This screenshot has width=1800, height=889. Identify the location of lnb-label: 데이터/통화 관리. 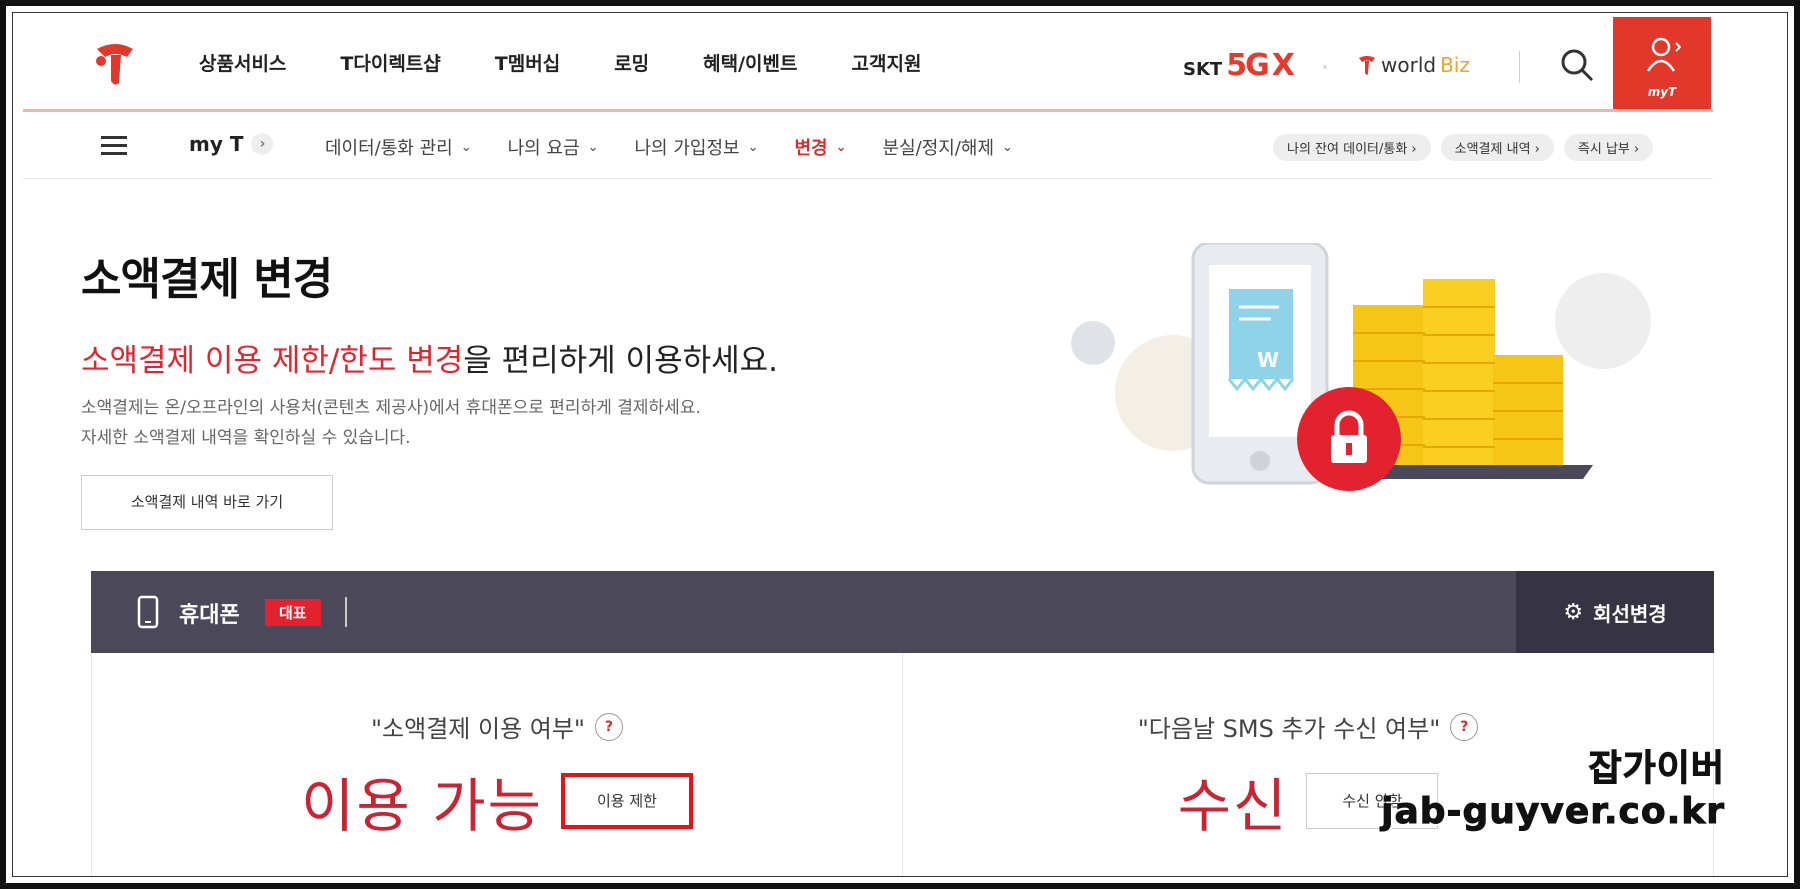
(389, 148).